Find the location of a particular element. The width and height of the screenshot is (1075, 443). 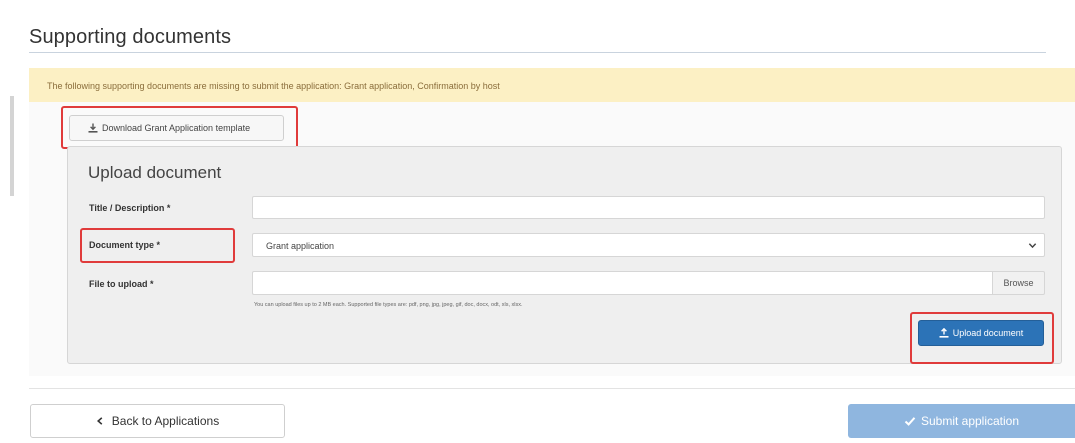

footer-divider is located at coordinates (552, 388).